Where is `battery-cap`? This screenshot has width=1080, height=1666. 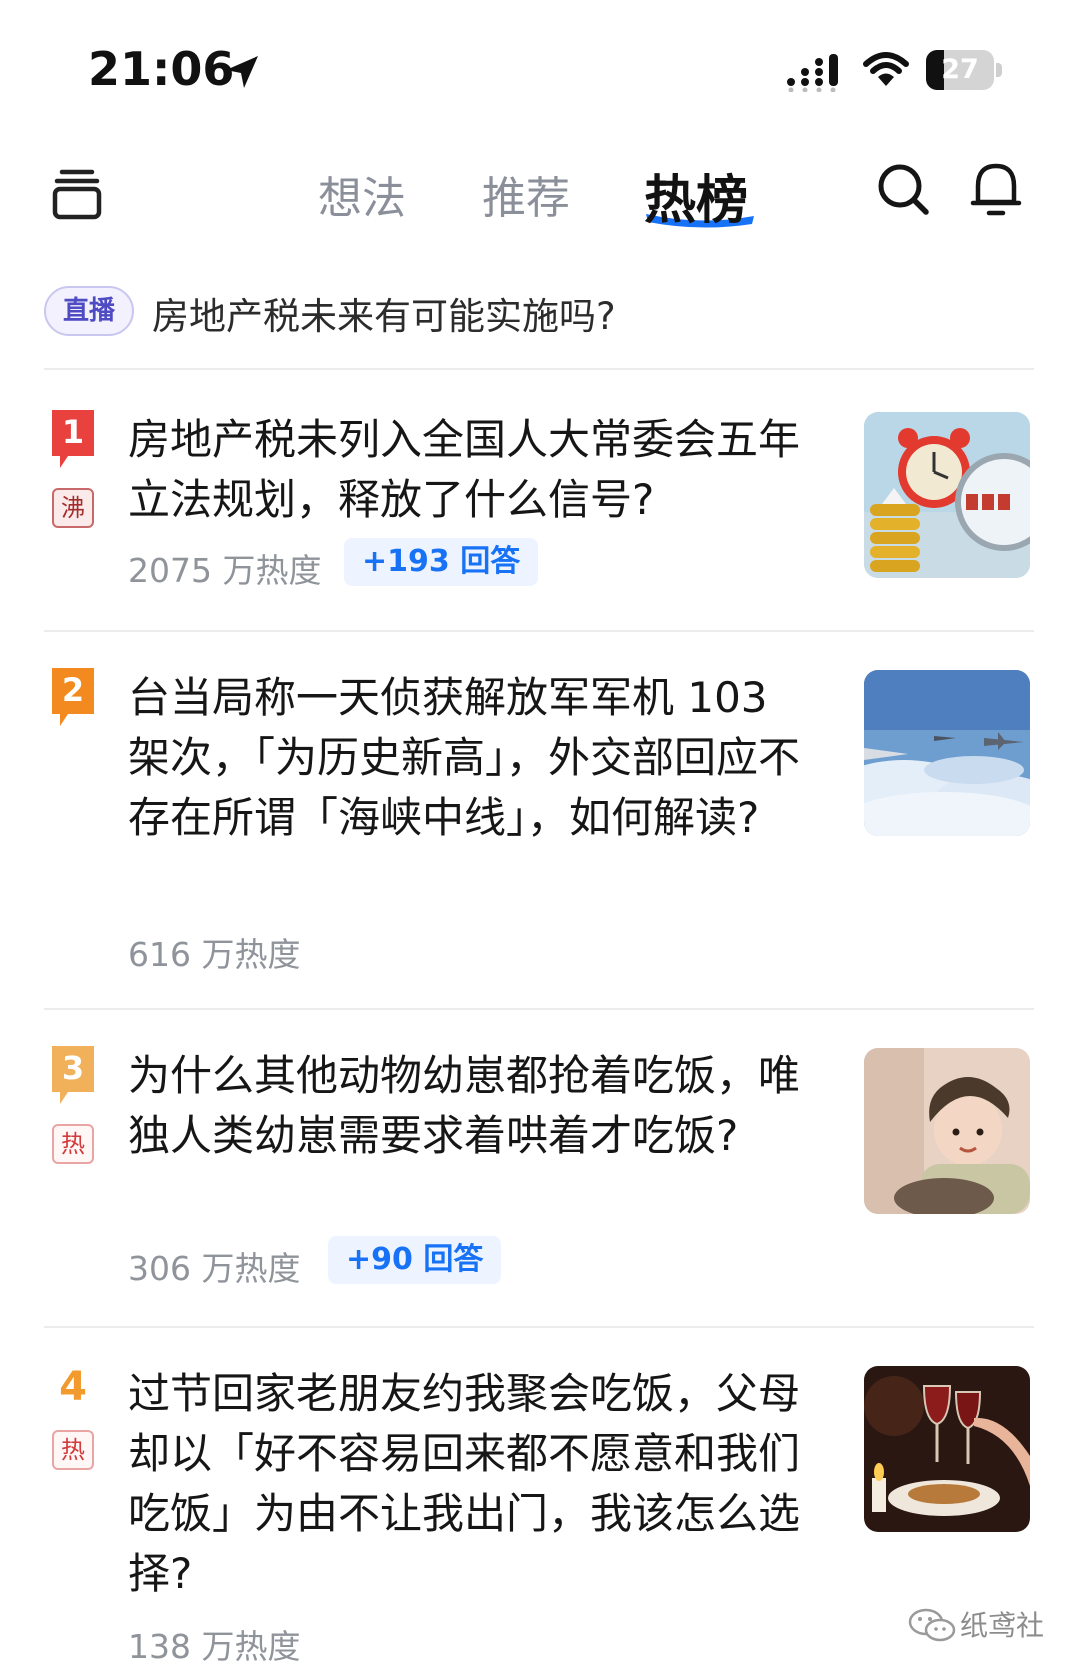 battery-cap is located at coordinates (999, 70).